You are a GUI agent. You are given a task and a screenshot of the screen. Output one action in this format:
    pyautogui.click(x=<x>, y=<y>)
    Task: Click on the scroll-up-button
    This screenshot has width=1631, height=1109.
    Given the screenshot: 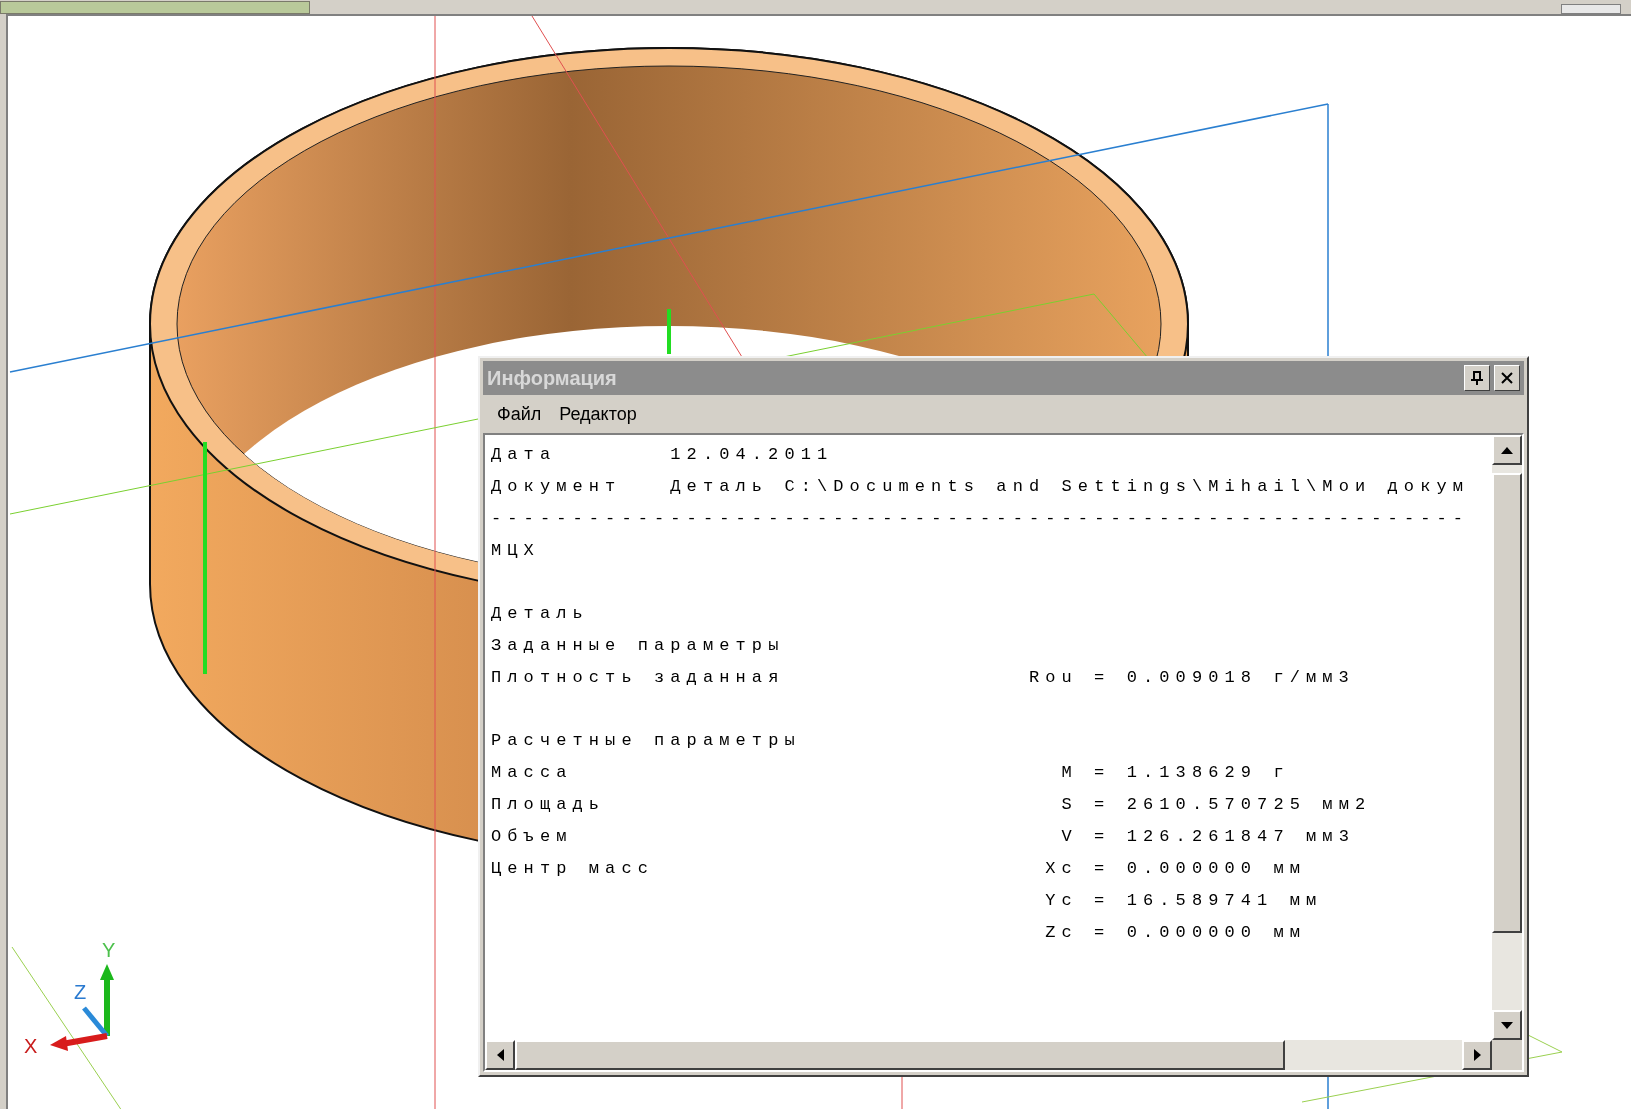 What is the action you would take?
    pyautogui.click(x=1507, y=450)
    